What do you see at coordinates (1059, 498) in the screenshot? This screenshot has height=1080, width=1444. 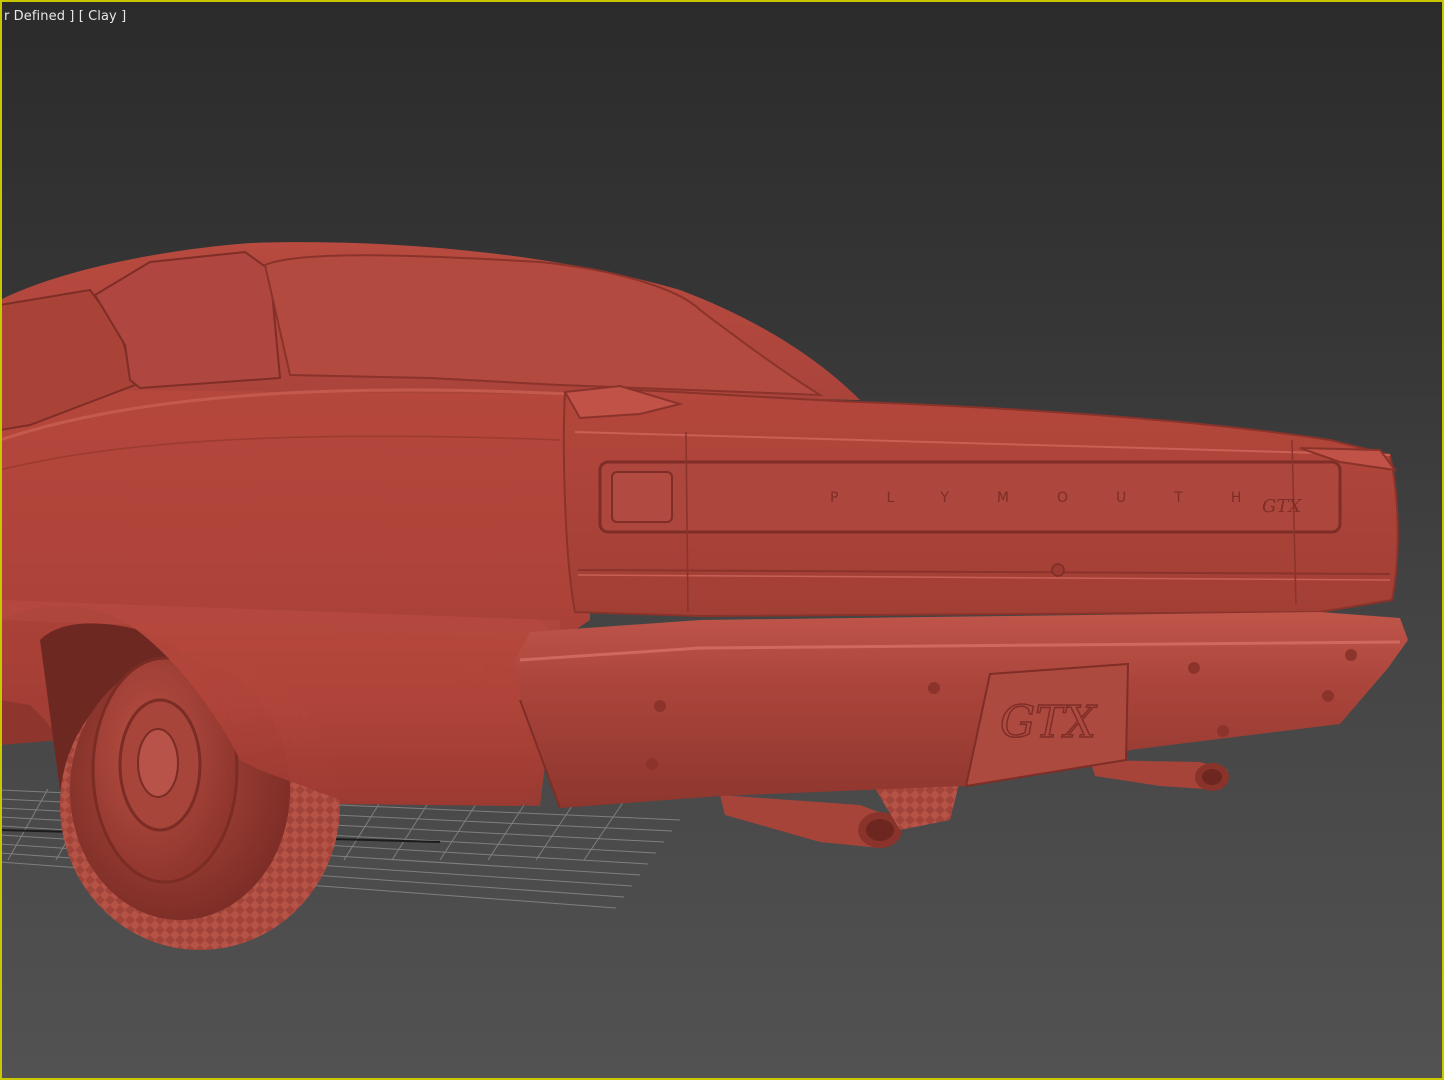 I see `trunk-lettering: PLYMOUTH` at bounding box center [1059, 498].